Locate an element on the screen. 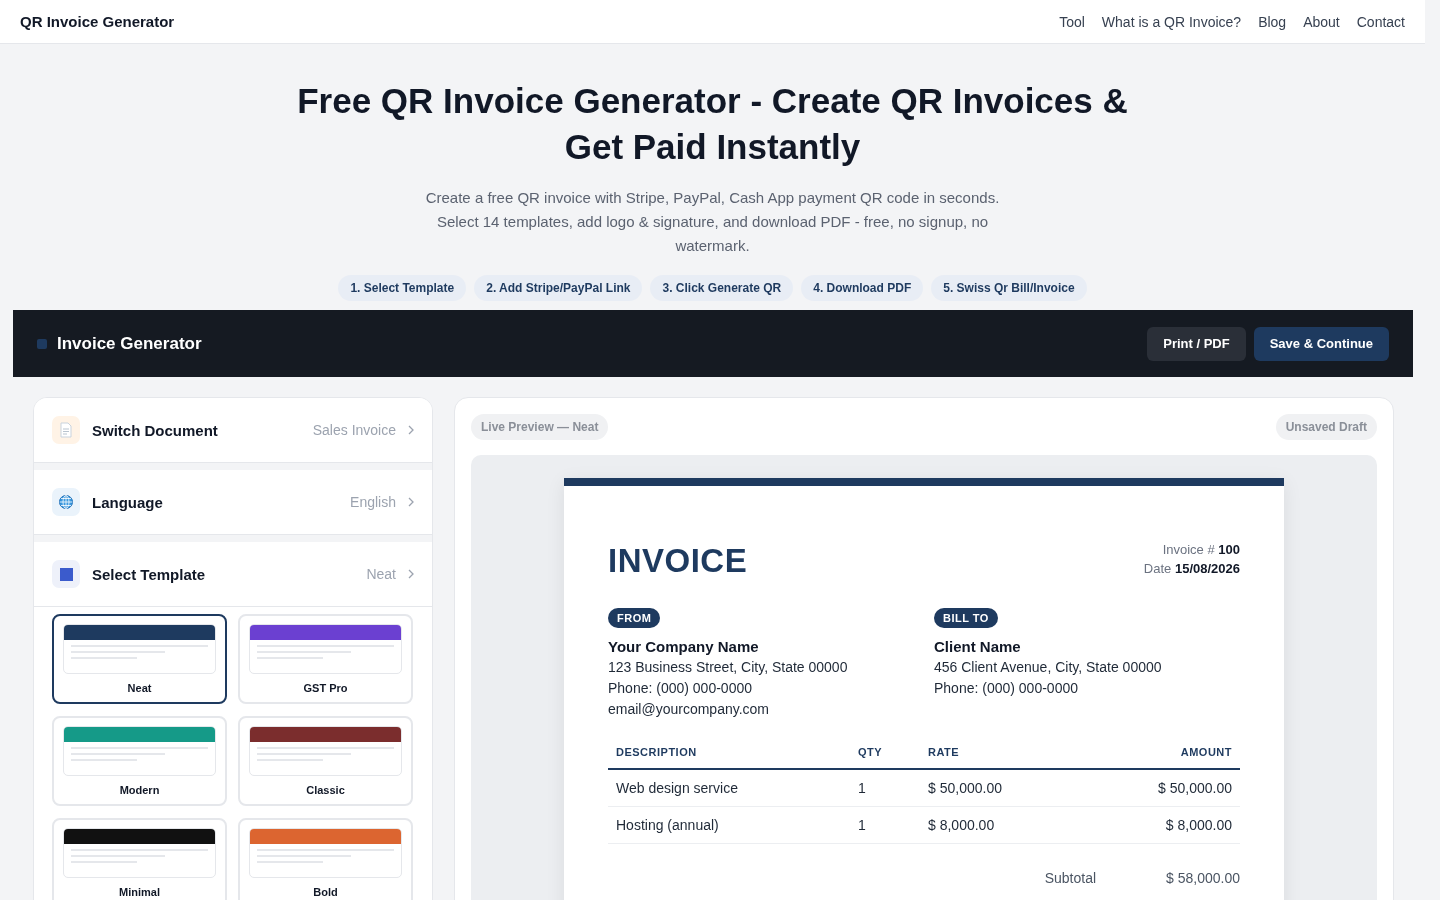 The image size is (1440, 900). template-card: Minimal is located at coordinates (139, 859).